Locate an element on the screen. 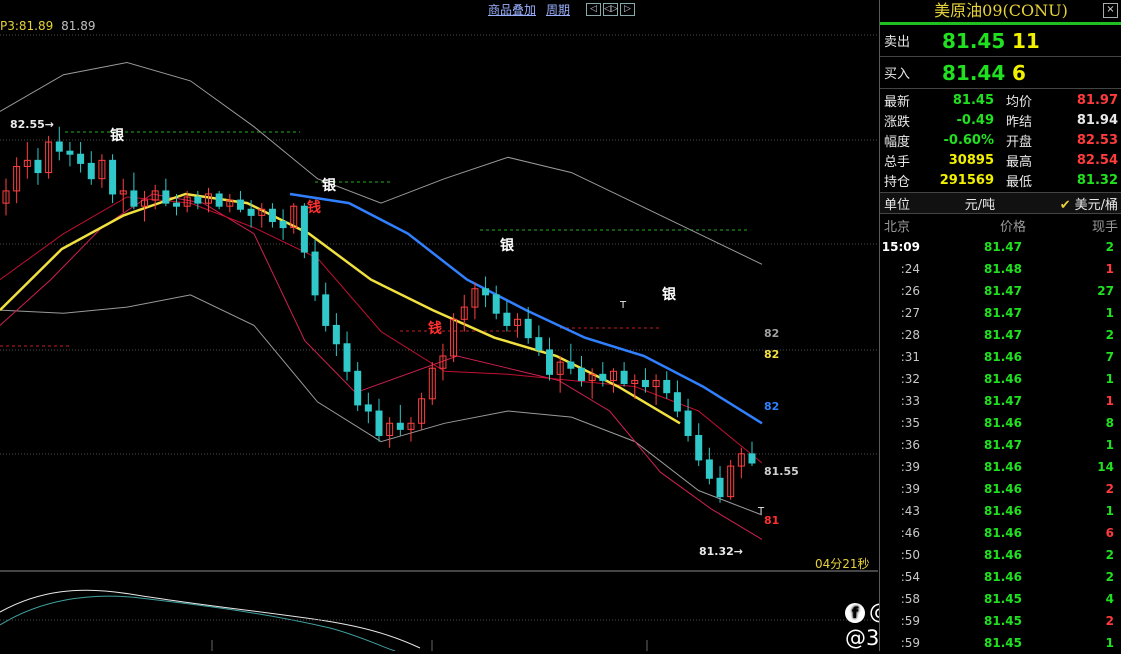  col-volume: 现手 is located at coordinates (1104, 227).